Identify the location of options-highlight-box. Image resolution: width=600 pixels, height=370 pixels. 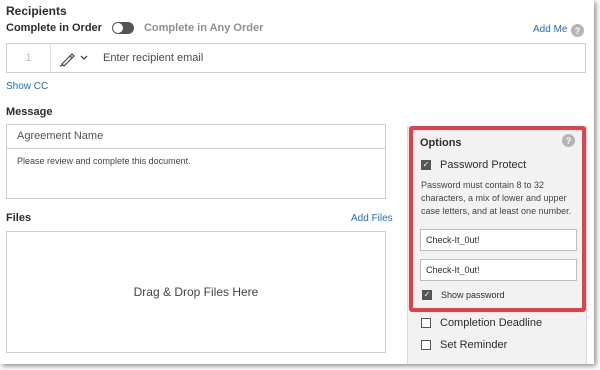
(497, 219).